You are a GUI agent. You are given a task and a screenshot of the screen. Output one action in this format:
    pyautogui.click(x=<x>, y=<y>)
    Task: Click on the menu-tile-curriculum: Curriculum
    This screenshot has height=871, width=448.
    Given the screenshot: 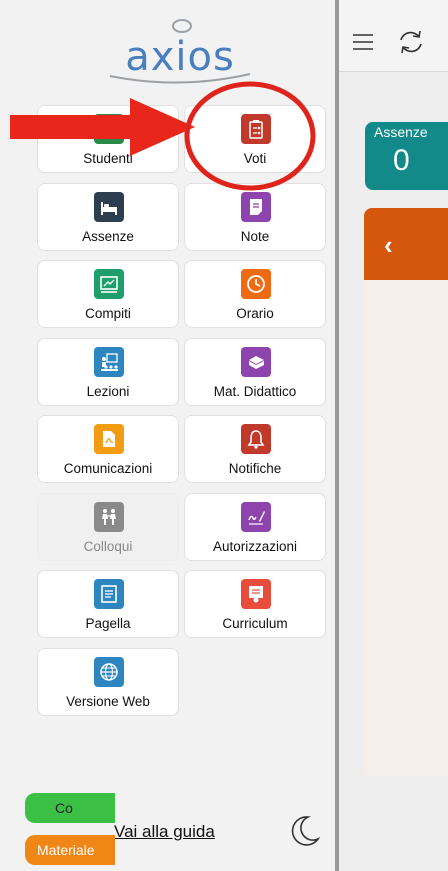 What is the action you would take?
    pyautogui.click(x=255, y=604)
    